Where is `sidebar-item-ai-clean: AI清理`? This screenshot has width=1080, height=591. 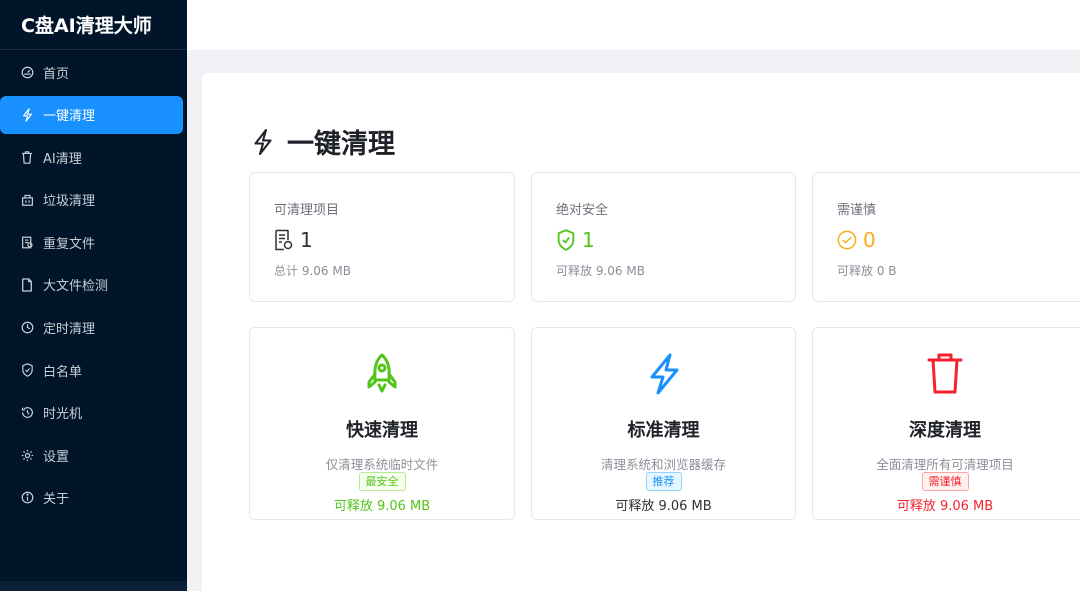
sidebar-item-ai-clean: AI清理 is located at coordinates (91, 157).